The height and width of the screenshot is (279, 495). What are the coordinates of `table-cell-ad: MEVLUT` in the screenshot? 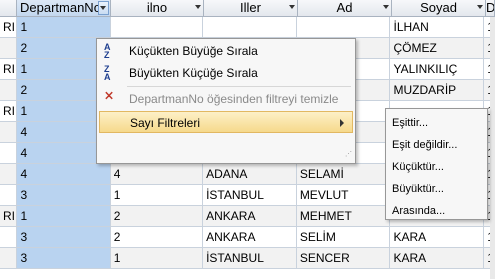 It's located at (343, 195).